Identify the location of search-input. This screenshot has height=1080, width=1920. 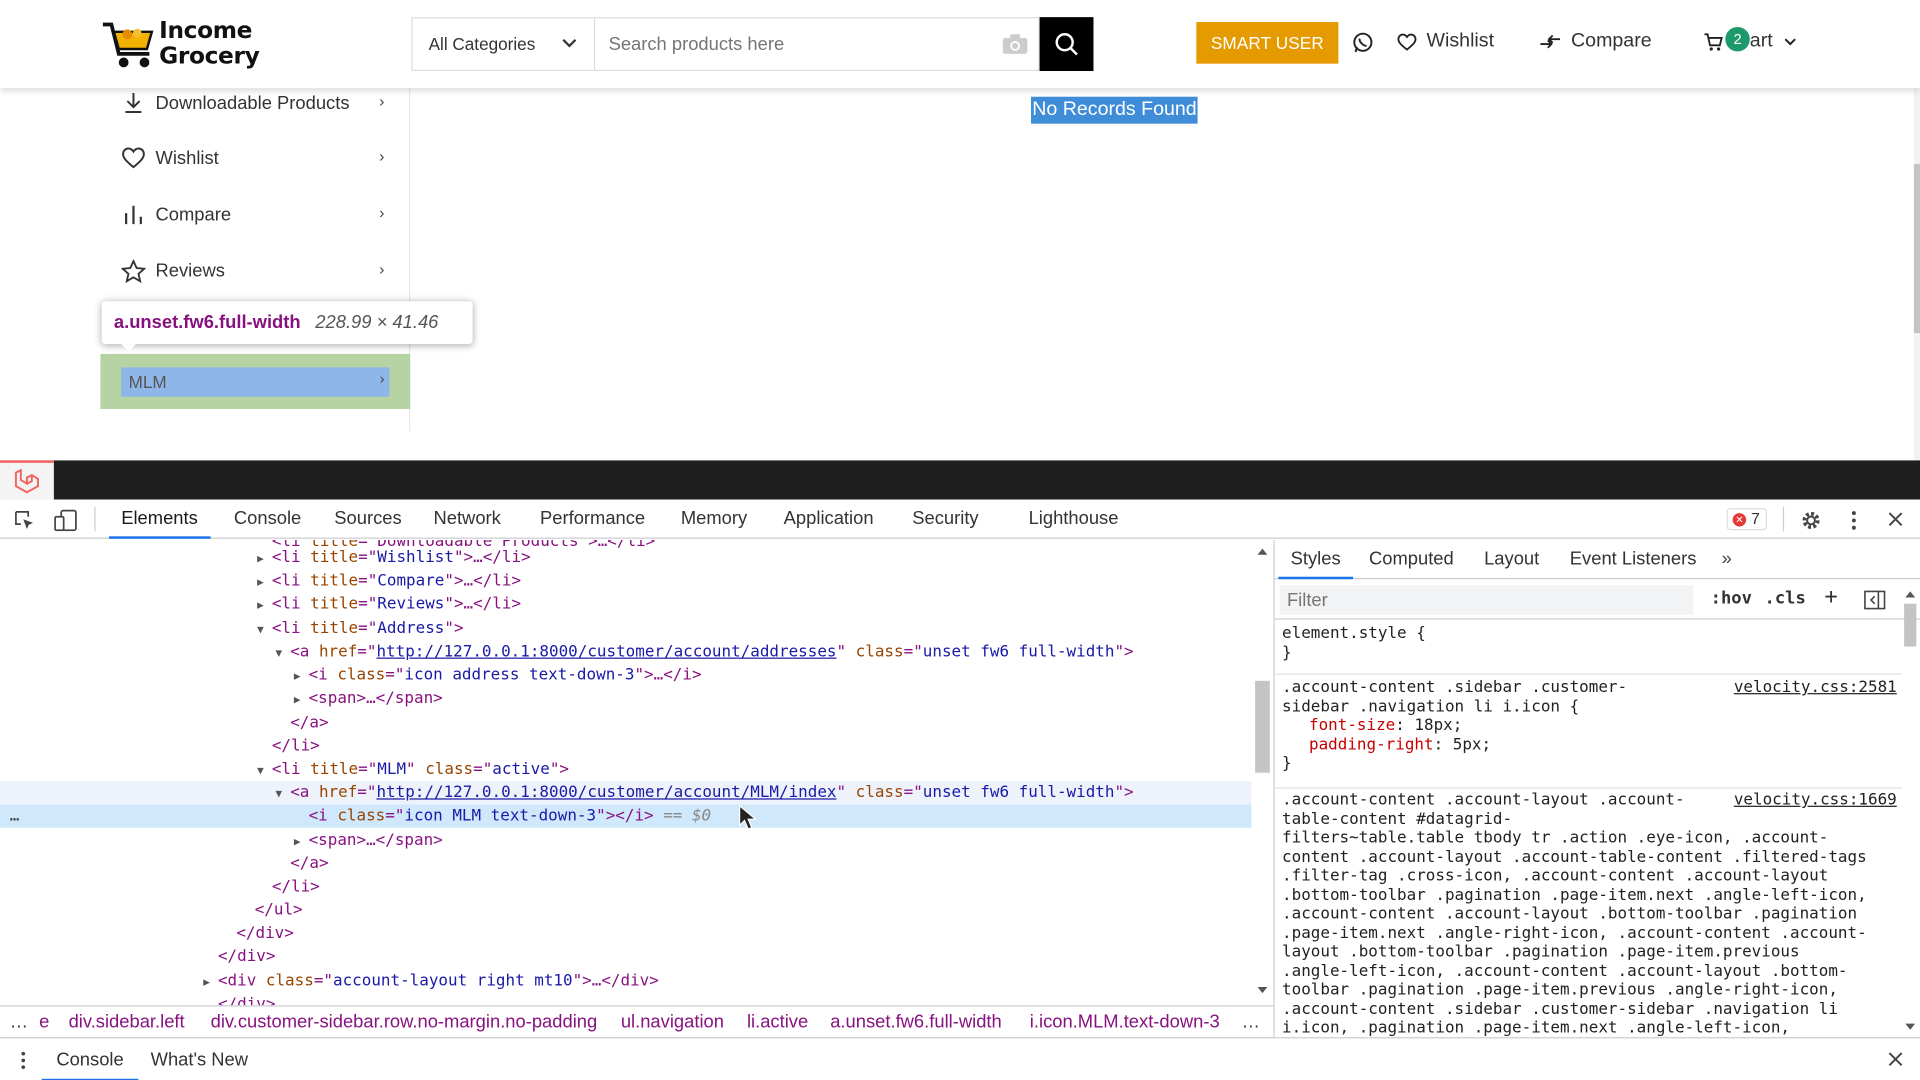
(816, 44).